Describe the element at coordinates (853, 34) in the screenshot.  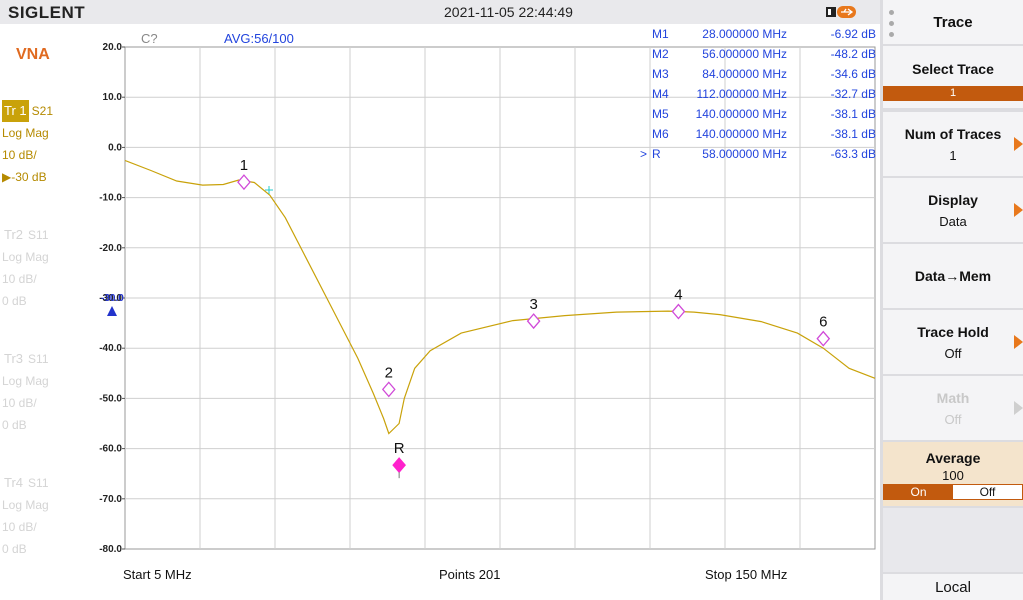
I see `marker-table-value: -6.92 dB` at that location.